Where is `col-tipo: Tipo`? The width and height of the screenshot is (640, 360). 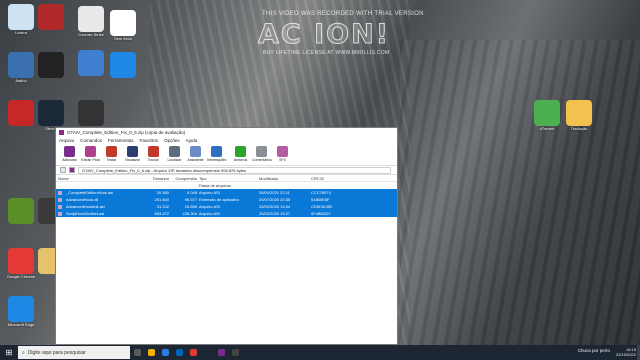 col-tipo: Tipo is located at coordinates (227, 178).